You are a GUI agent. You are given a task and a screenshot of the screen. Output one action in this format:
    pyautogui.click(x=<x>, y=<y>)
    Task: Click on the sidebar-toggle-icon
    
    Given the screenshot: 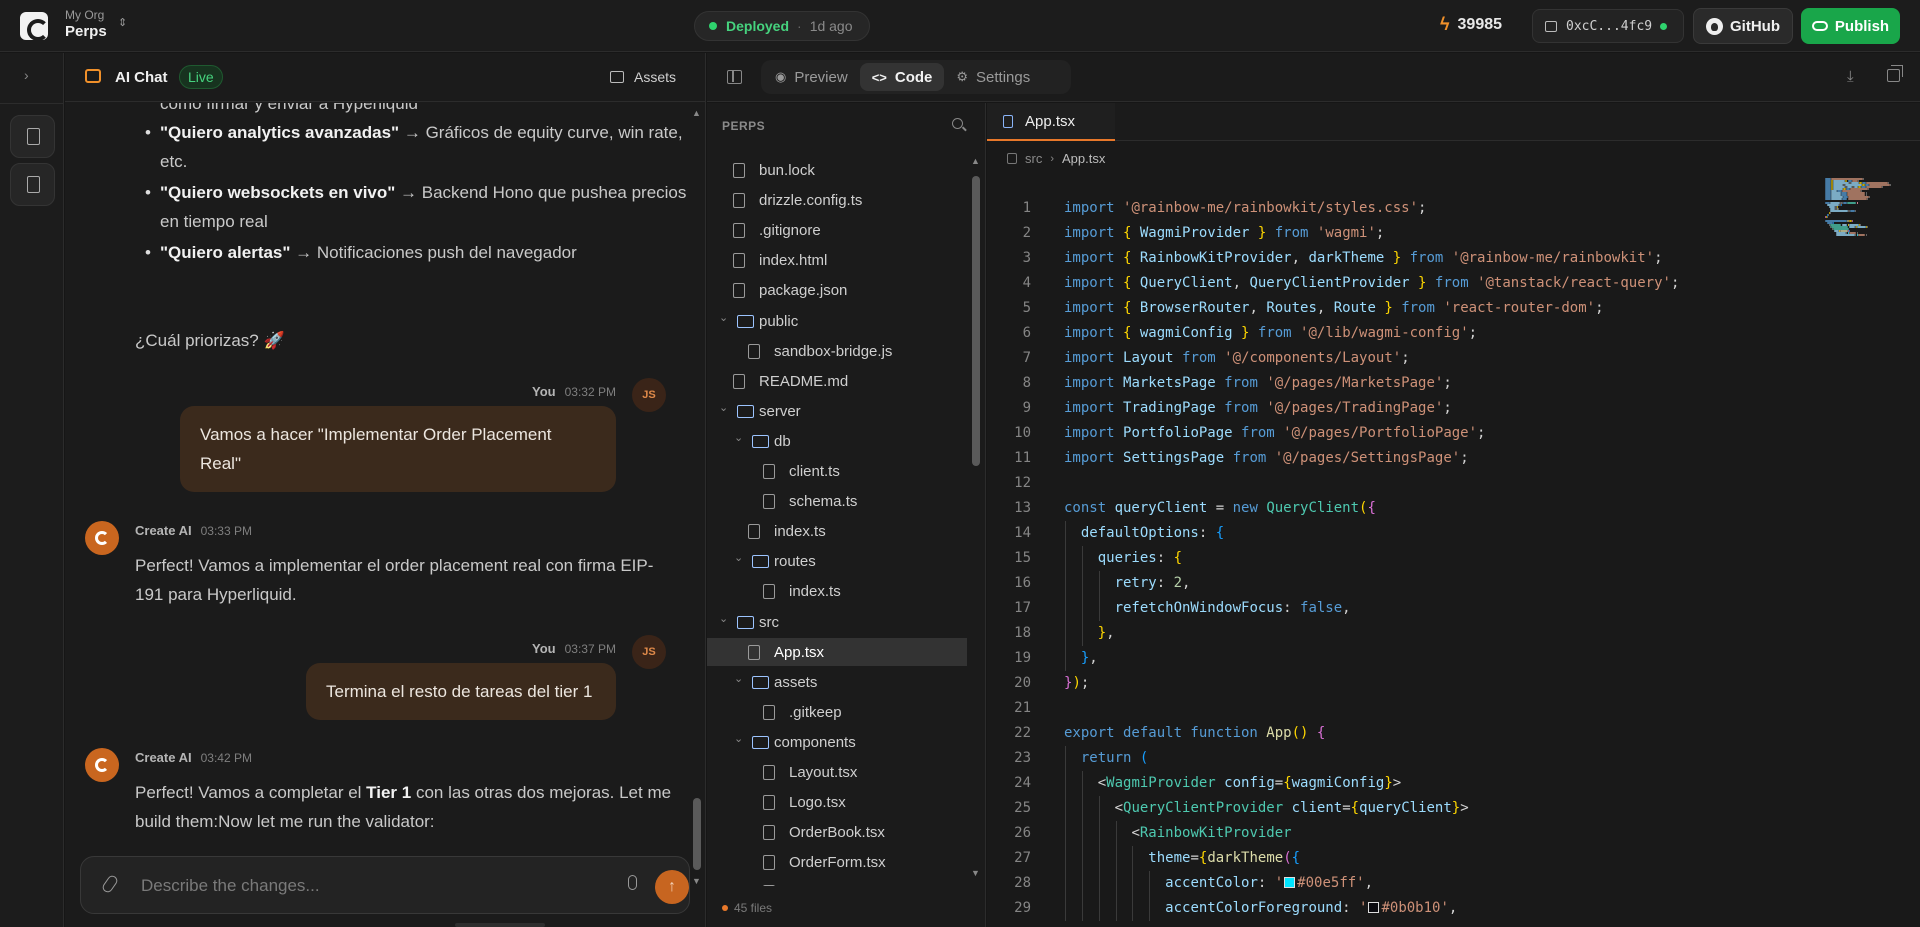 What is the action you would take?
    pyautogui.click(x=734, y=77)
    